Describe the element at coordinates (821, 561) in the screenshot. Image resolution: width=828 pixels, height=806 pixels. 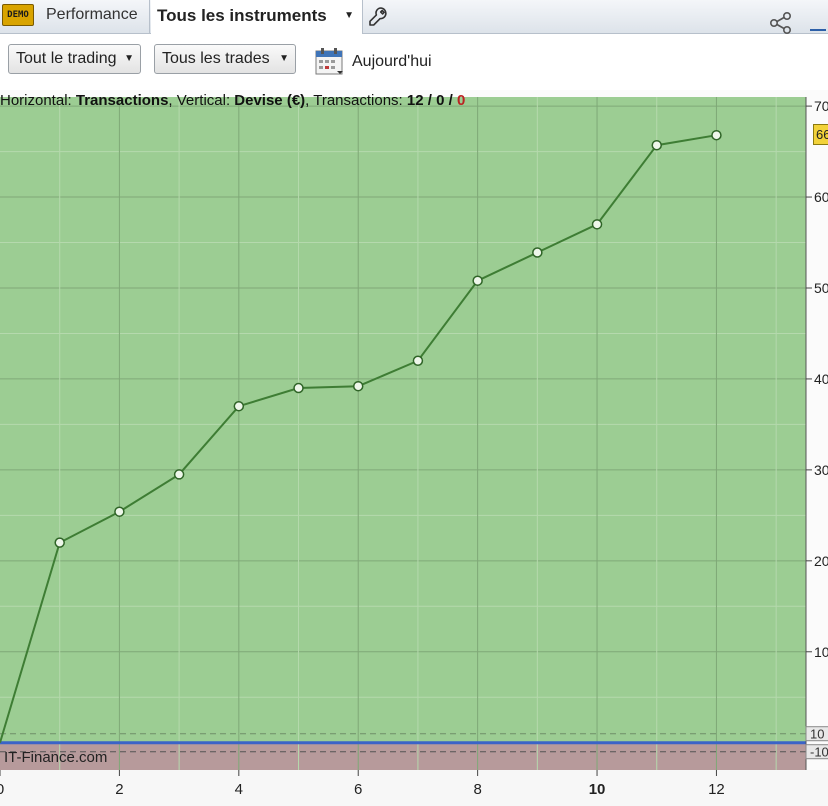
I see `y-tick-label: 20` at that location.